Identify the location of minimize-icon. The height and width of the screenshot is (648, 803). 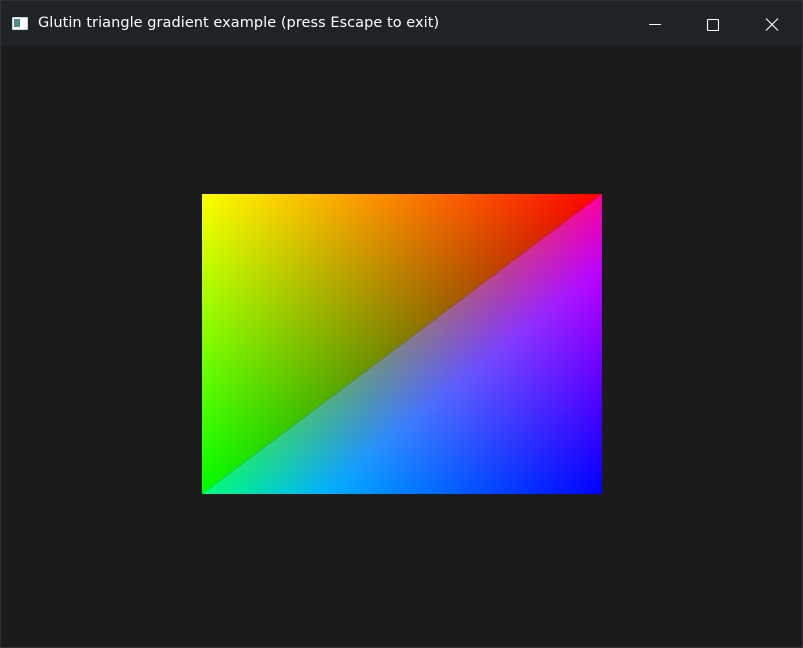
(655, 24).